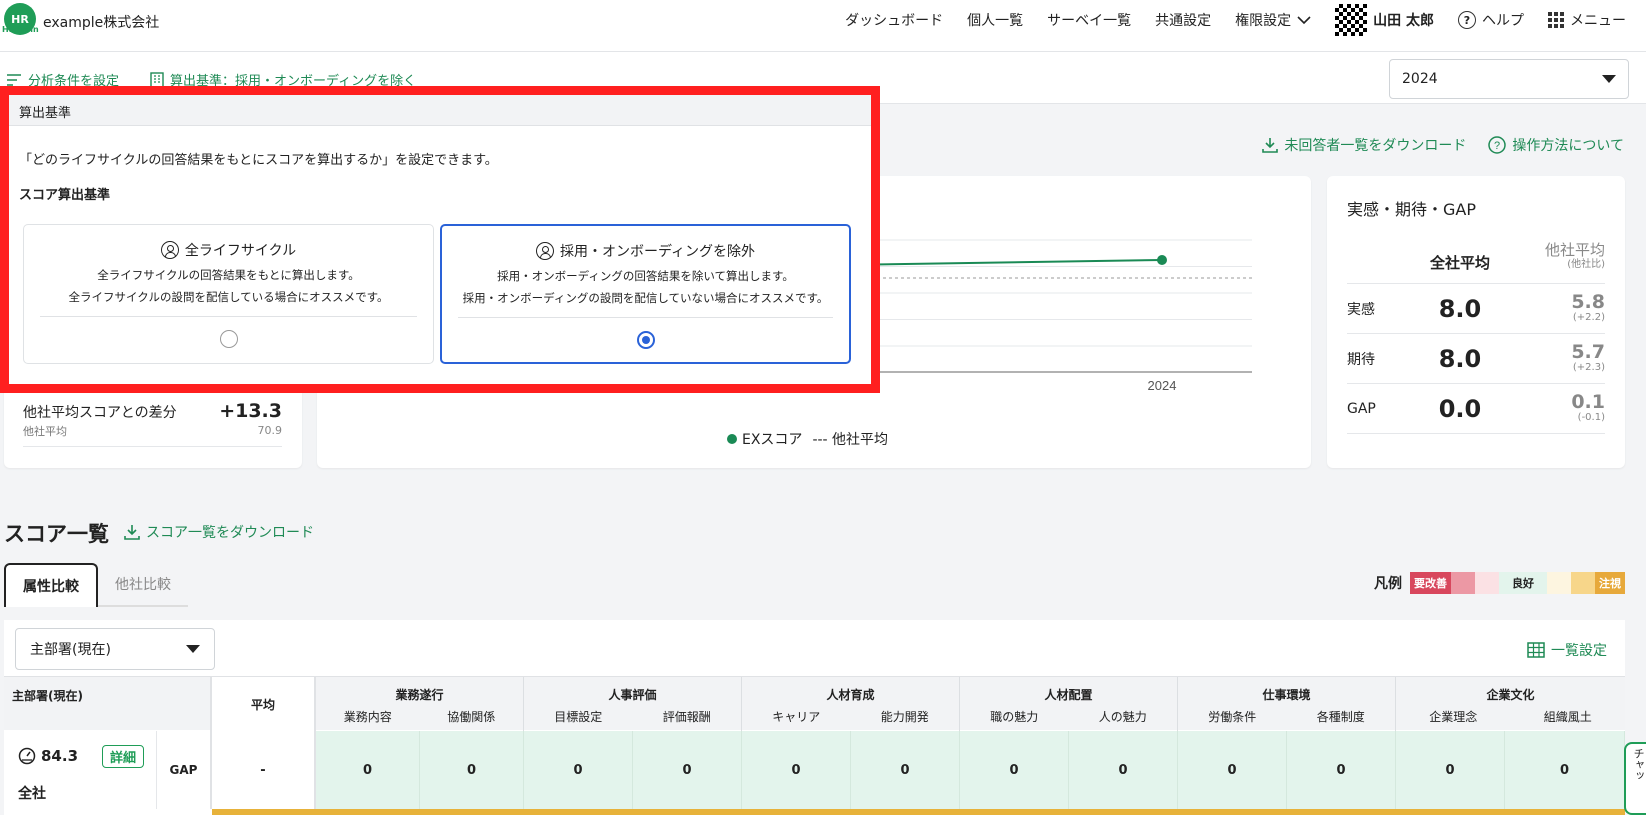 The height and width of the screenshot is (815, 1646). I want to click on year-select: 2024, so click(1509, 79).